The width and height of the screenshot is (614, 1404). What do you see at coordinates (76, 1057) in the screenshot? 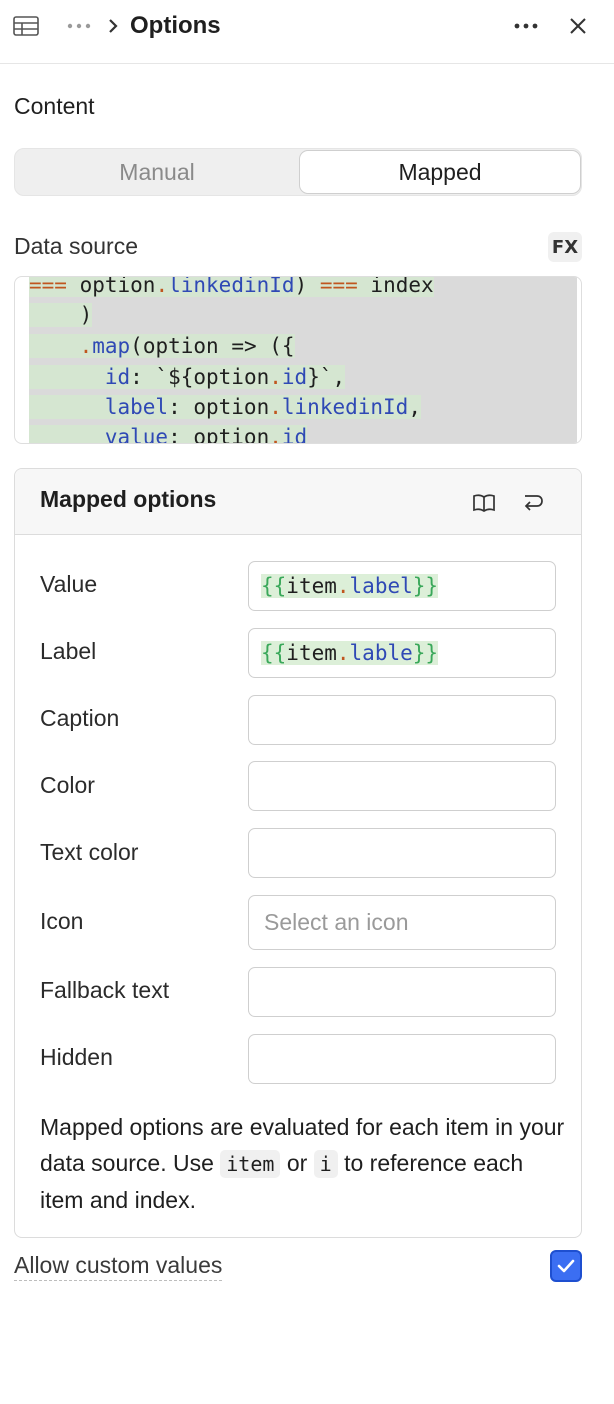
I see `hidden-label: Hidden` at bounding box center [76, 1057].